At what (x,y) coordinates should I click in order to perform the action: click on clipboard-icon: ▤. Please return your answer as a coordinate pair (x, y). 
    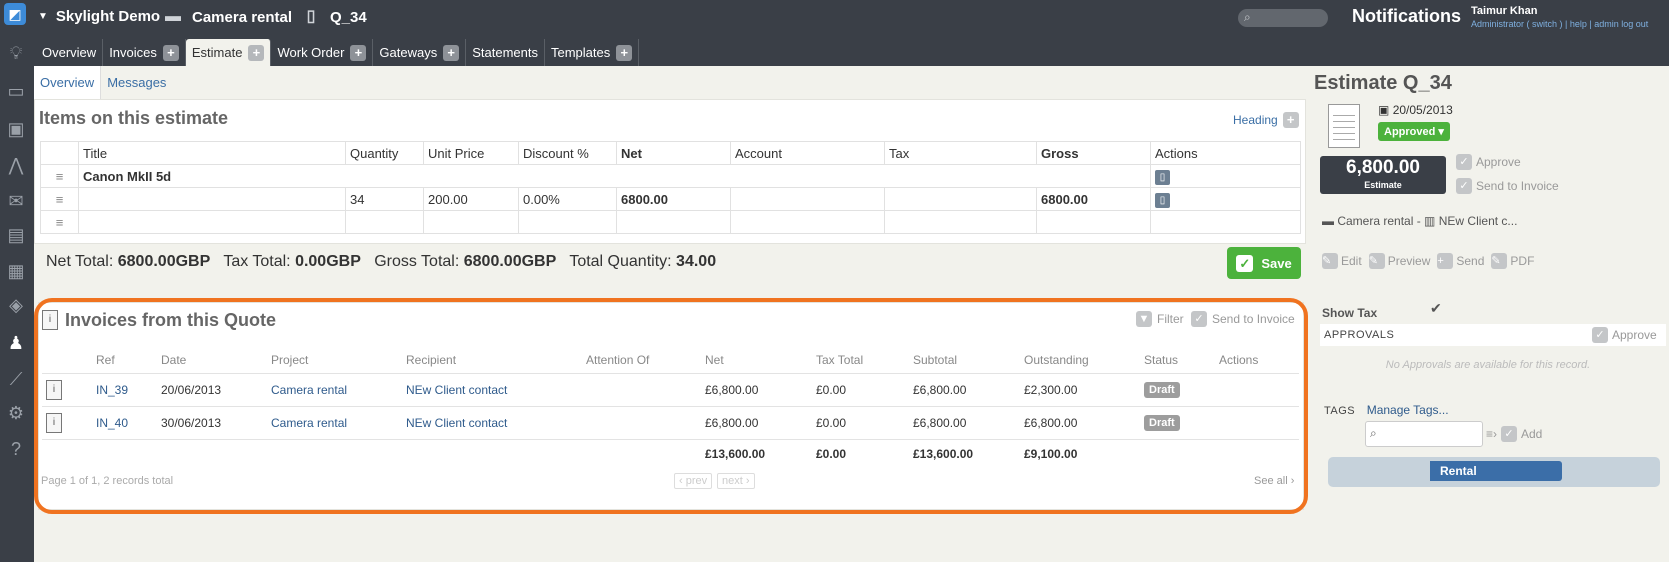
    Looking at the image, I should click on (16, 235).